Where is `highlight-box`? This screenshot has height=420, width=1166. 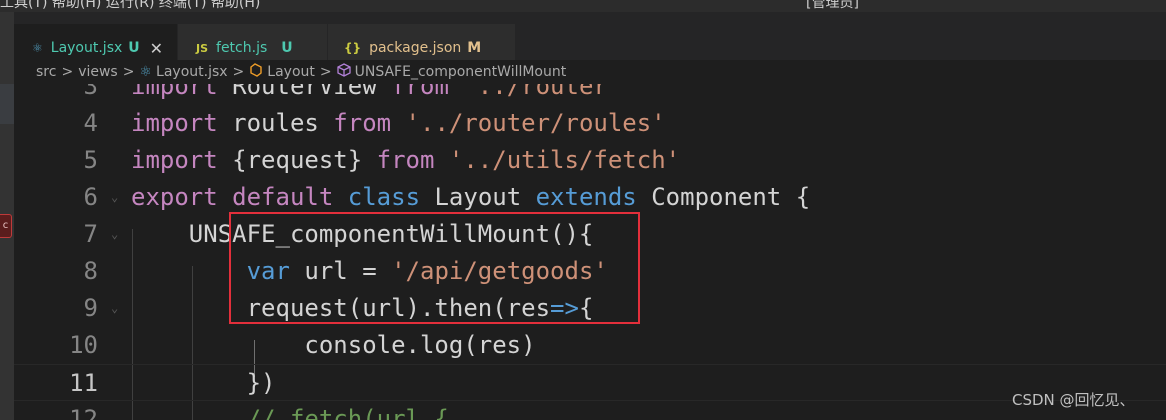 highlight-box is located at coordinates (434, 268).